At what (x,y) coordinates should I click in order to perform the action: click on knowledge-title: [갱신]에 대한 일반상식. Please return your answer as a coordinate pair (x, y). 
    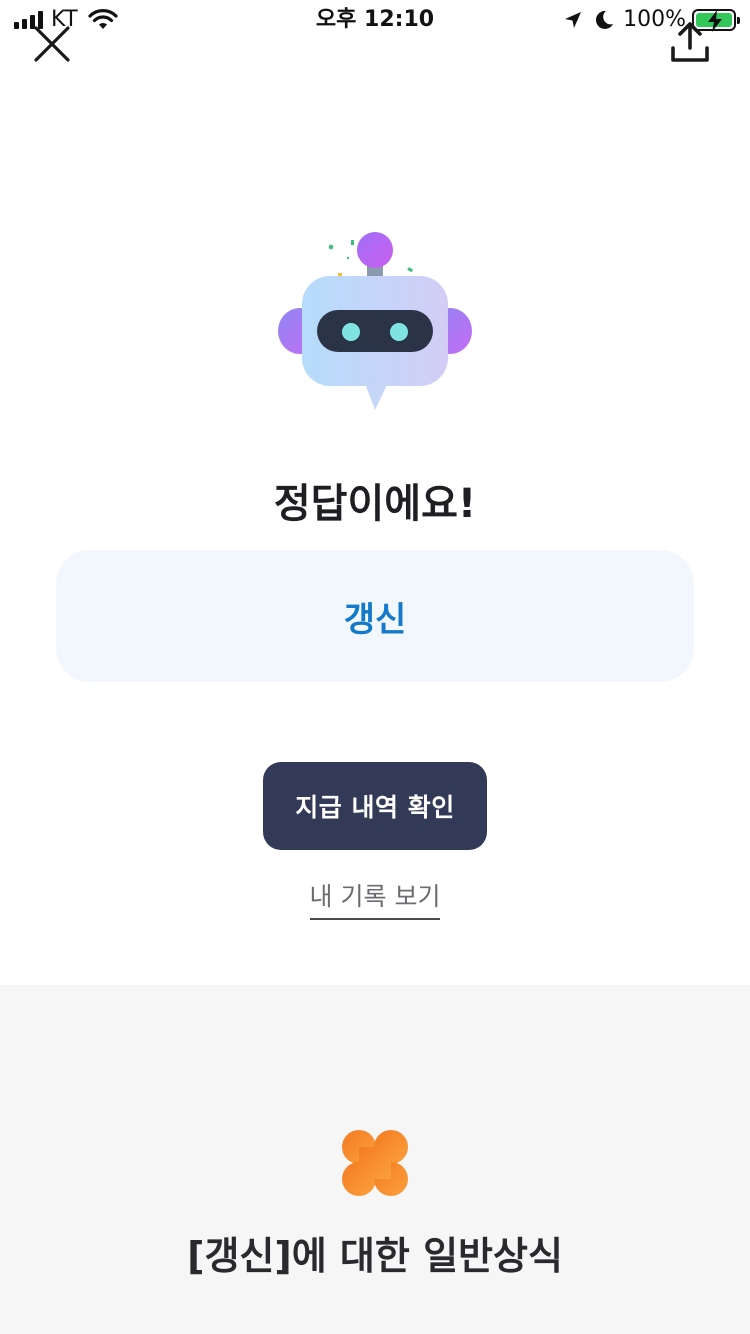
    Looking at the image, I should click on (375, 1256).